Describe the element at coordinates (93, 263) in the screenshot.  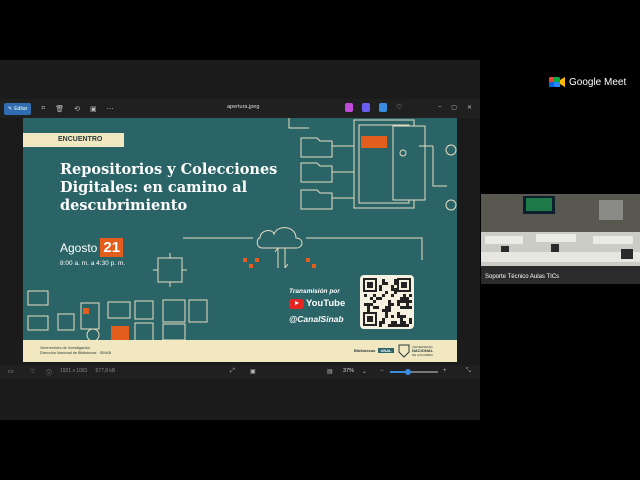
I see `event-hours: 8:00 a. m. a 4:30 p. m.` at that location.